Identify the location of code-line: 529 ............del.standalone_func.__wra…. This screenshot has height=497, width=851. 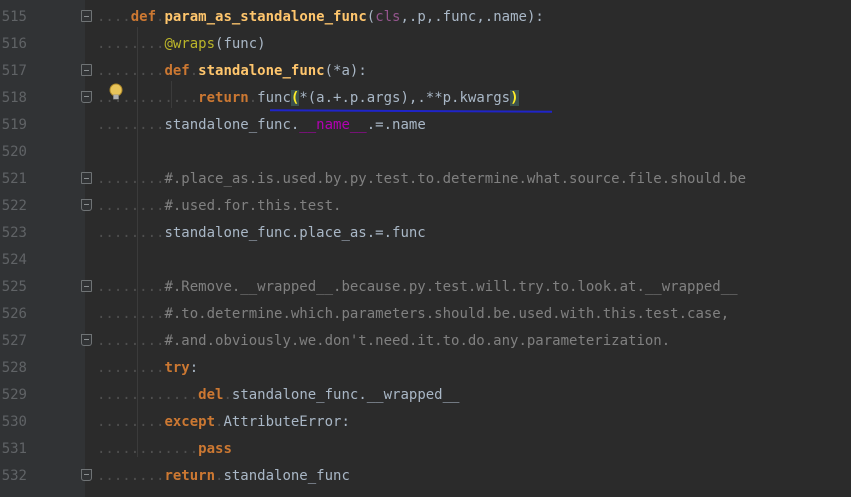
(425, 395).